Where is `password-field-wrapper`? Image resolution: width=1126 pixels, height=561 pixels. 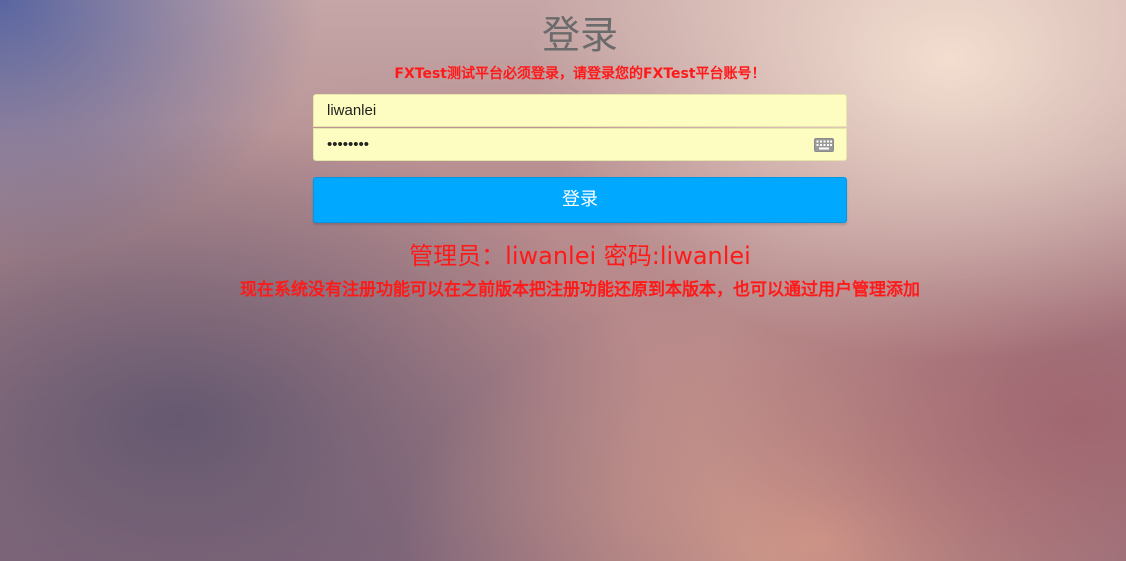
password-field-wrapper is located at coordinates (580, 144).